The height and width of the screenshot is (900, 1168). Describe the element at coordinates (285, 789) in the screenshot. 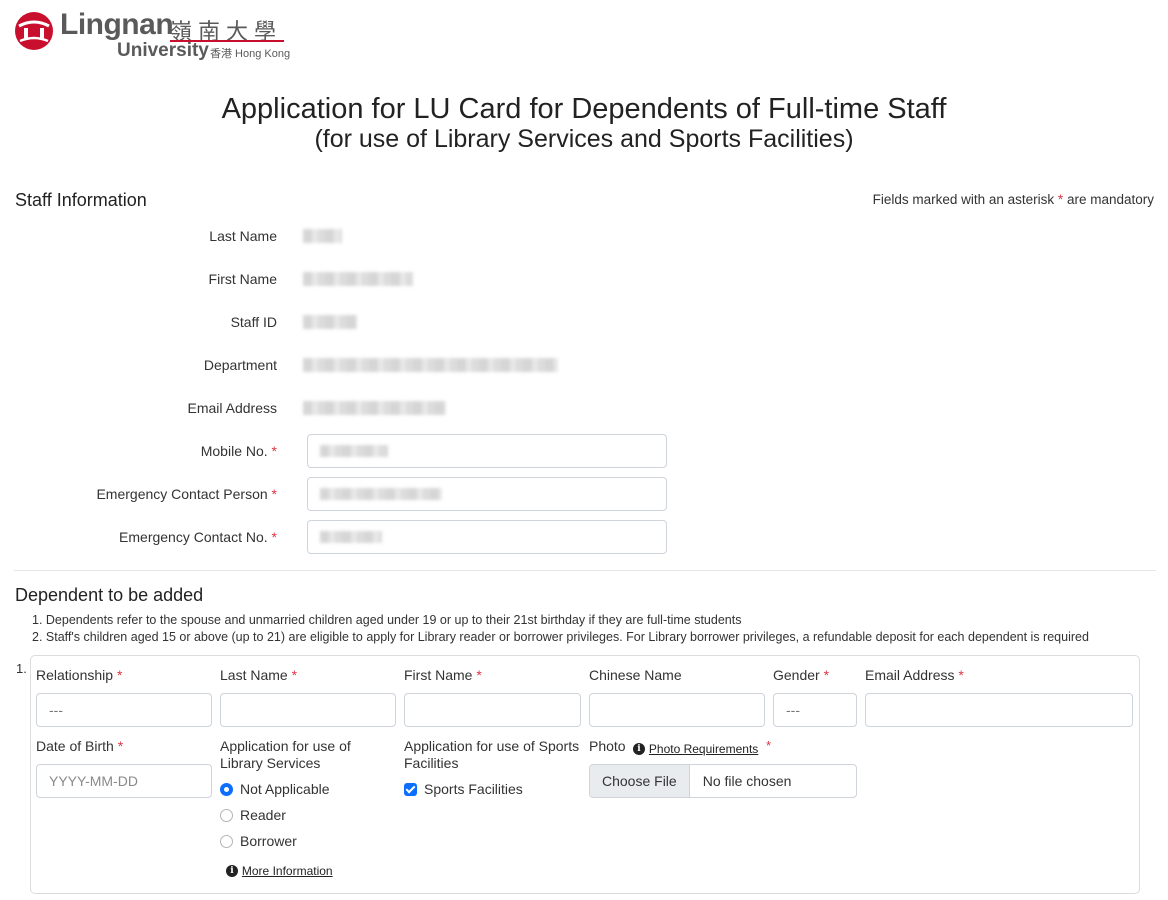

I see `radio-label: Not Applicable` at that location.